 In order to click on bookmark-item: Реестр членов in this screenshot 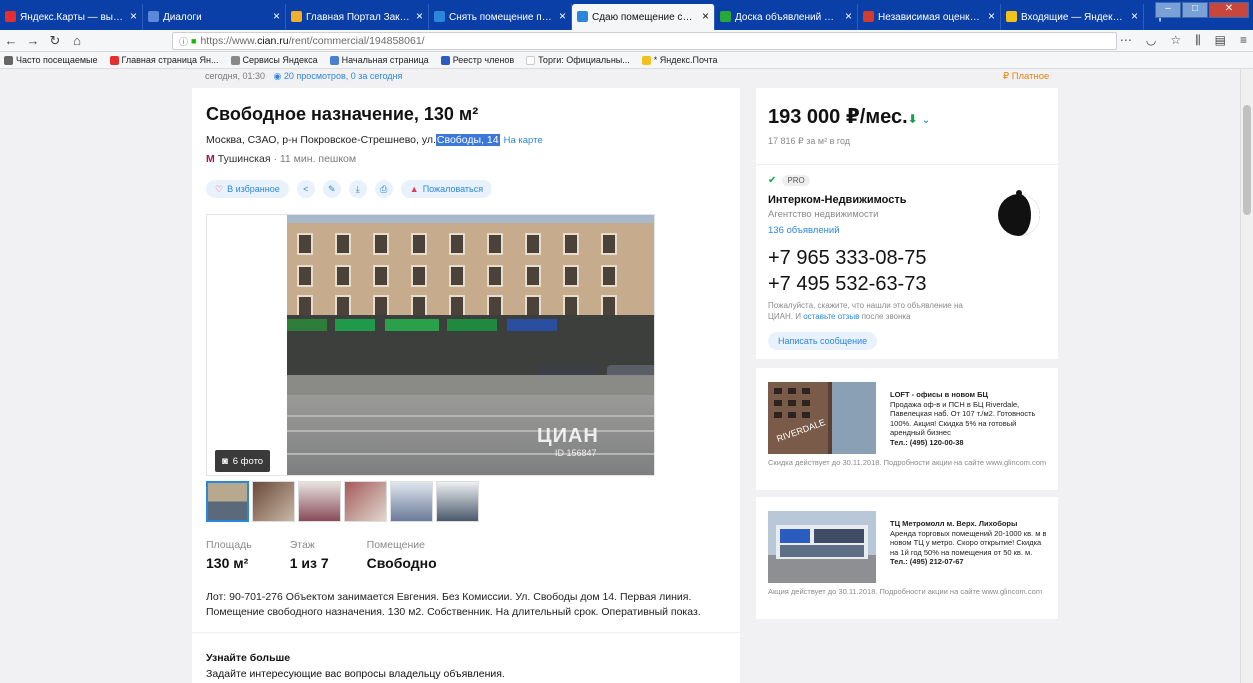, I will do `click(477, 60)`.